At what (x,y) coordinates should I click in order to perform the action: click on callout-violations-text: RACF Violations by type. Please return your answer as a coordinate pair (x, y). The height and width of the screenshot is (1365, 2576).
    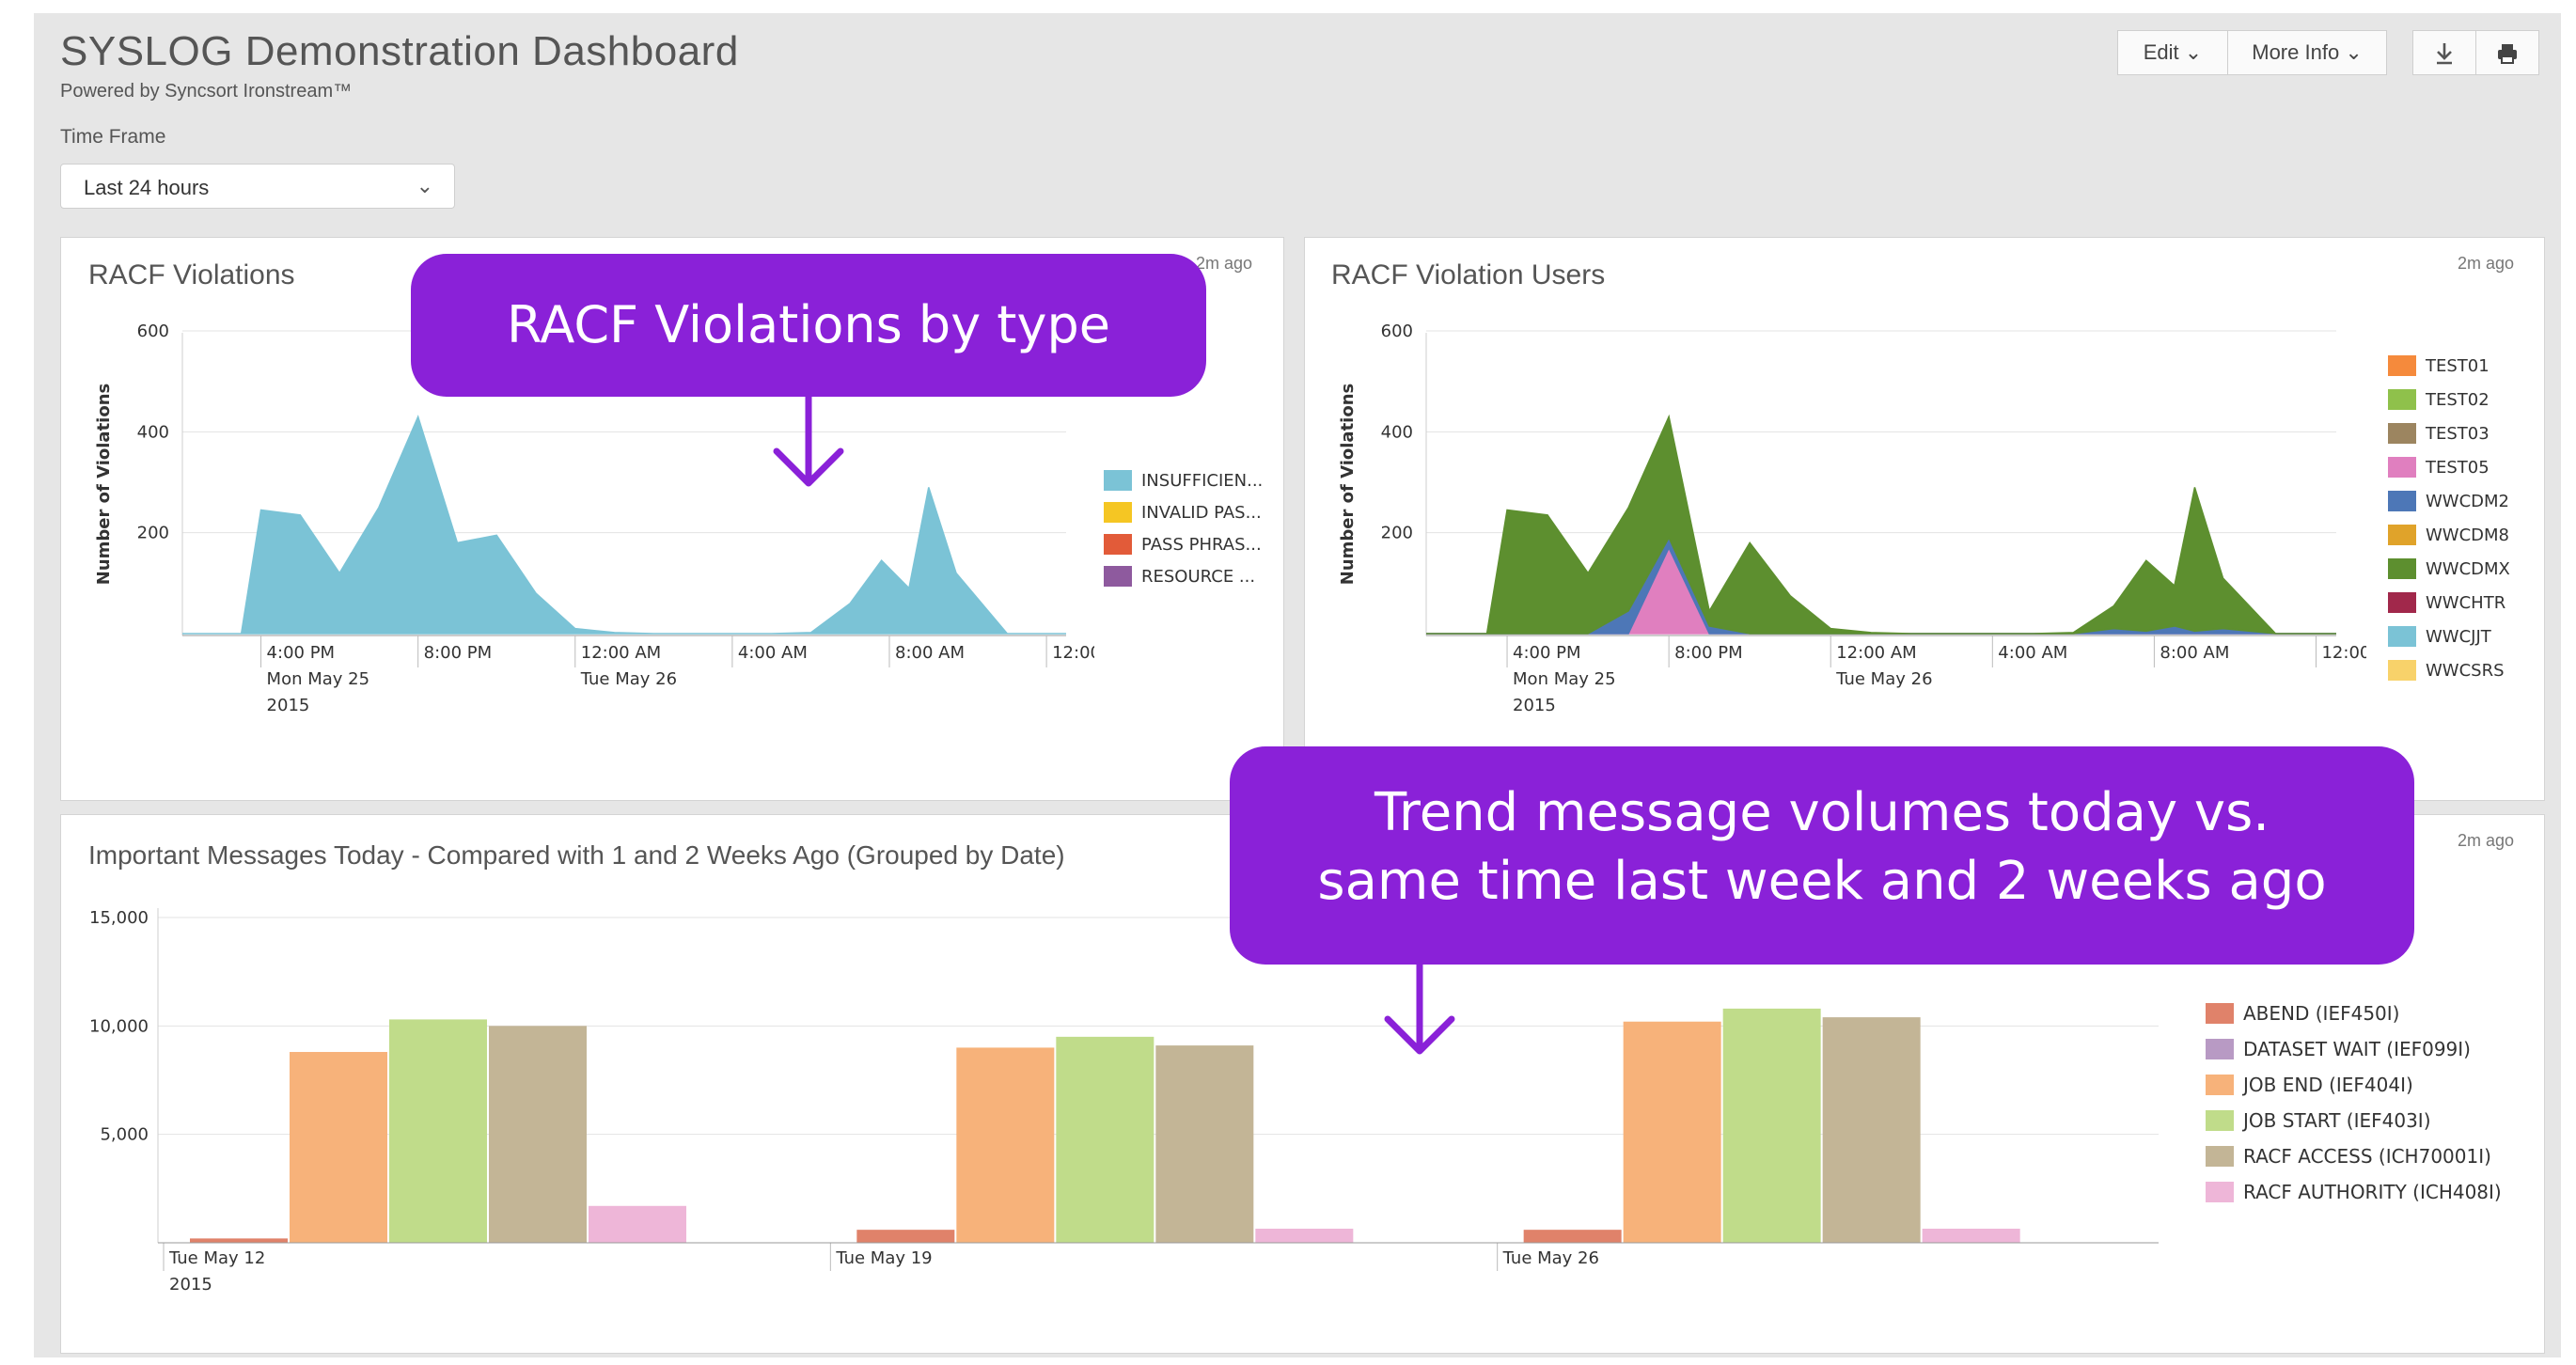
    Looking at the image, I should click on (809, 324).